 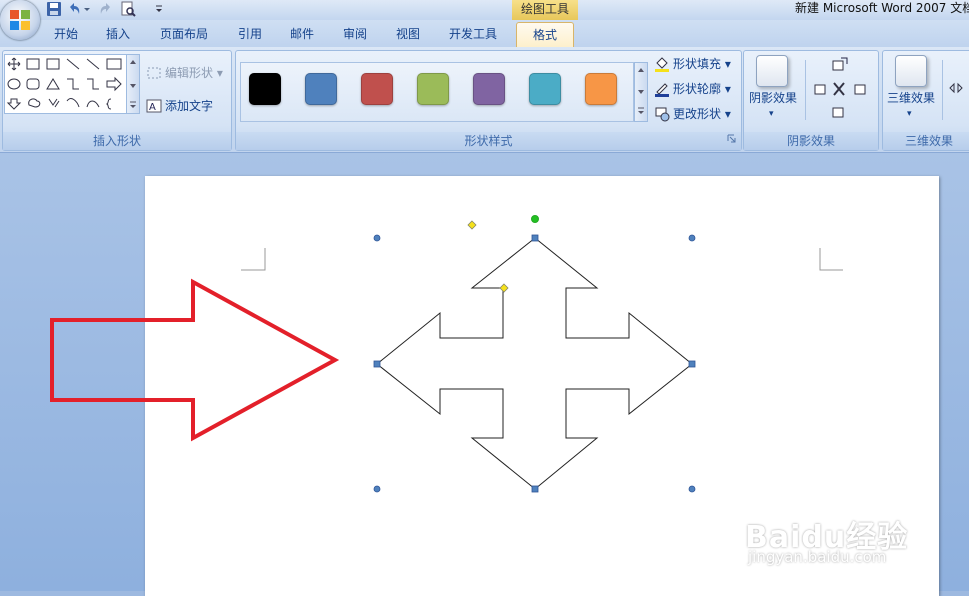 What do you see at coordinates (817, 557) in the screenshot?
I see `baidu-watermark-url: jingyan.baidu.com` at bounding box center [817, 557].